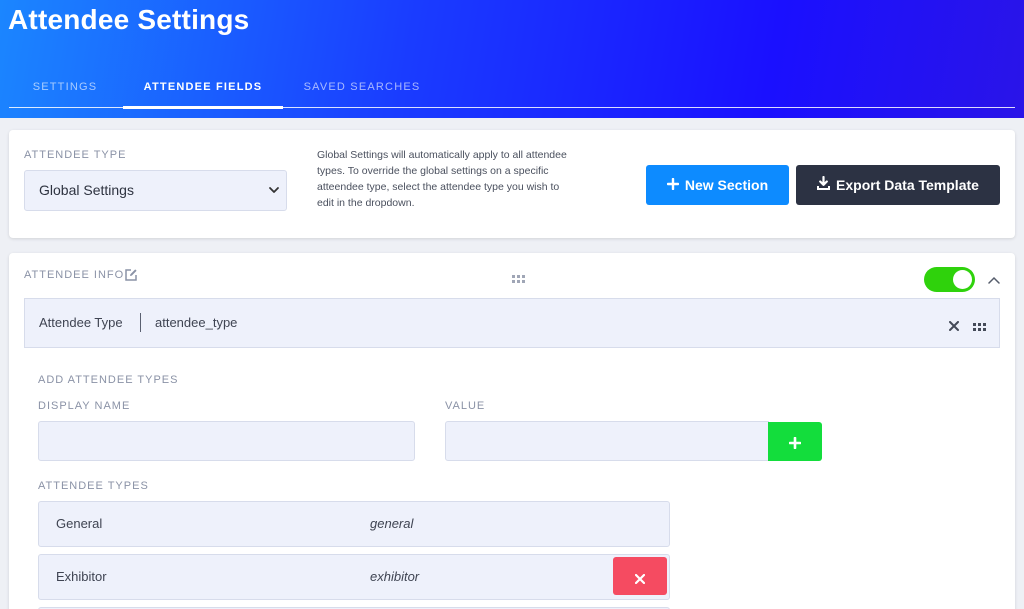 This screenshot has height=609, width=1024. What do you see at coordinates (203, 89) in the screenshot?
I see `tab-attendee-fields: ATTENDEE FIELDS` at bounding box center [203, 89].